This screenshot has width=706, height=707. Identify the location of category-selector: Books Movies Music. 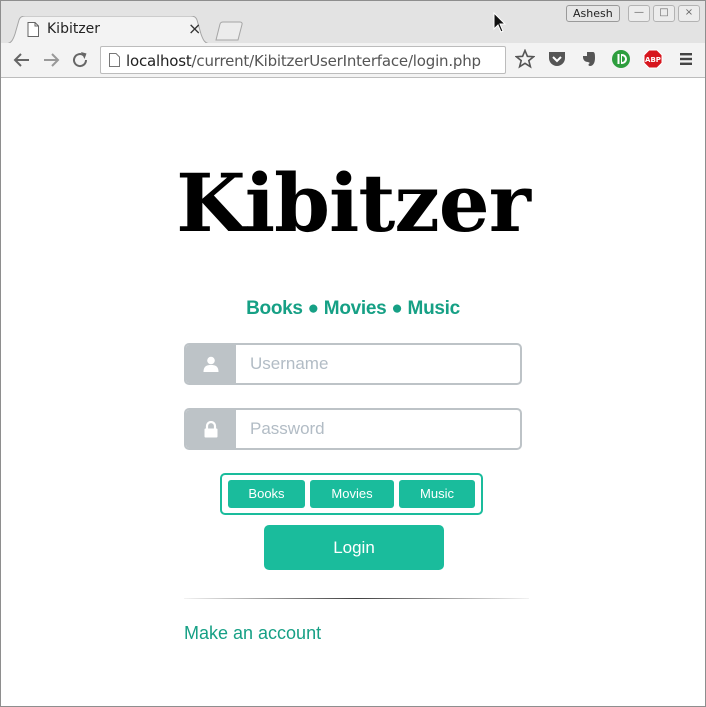
(351, 494).